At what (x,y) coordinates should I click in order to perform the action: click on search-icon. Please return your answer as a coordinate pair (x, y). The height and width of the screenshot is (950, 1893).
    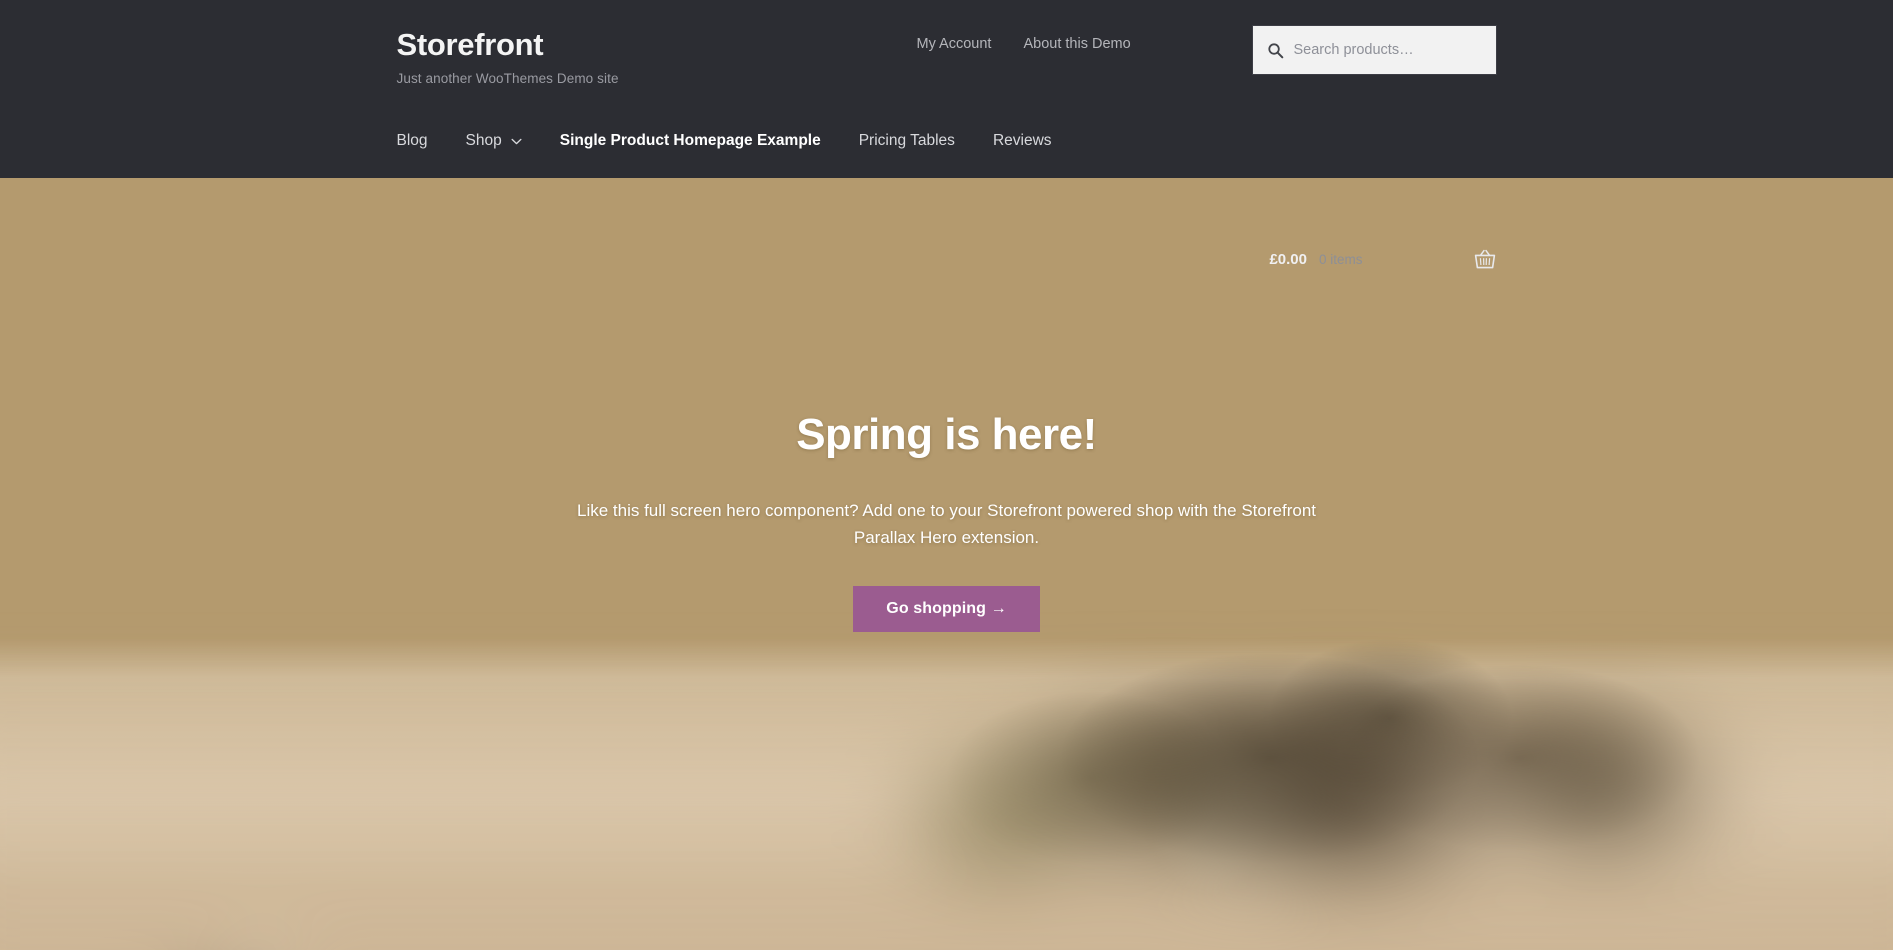
    Looking at the image, I should click on (1275, 50).